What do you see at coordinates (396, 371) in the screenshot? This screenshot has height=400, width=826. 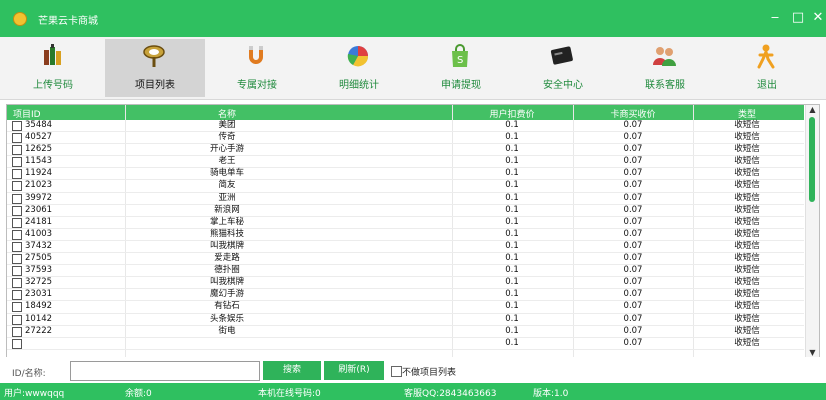 I see `hide-list-checkbox` at bounding box center [396, 371].